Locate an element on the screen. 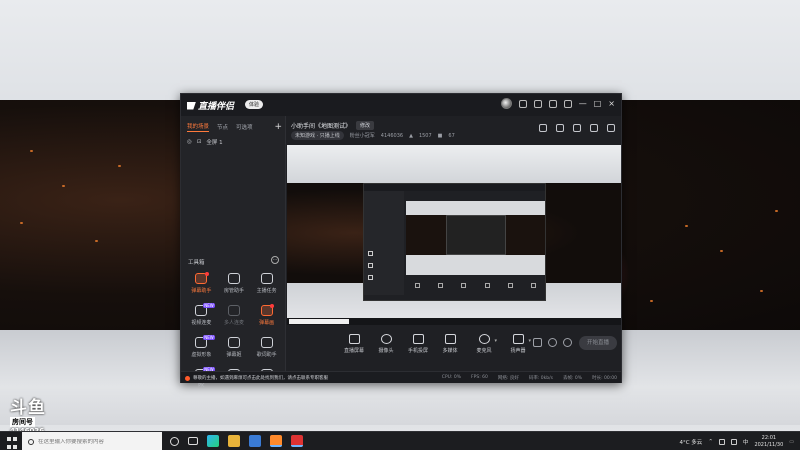 The image size is (800, 450). feedback-icon is located at coordinates (537, 103).